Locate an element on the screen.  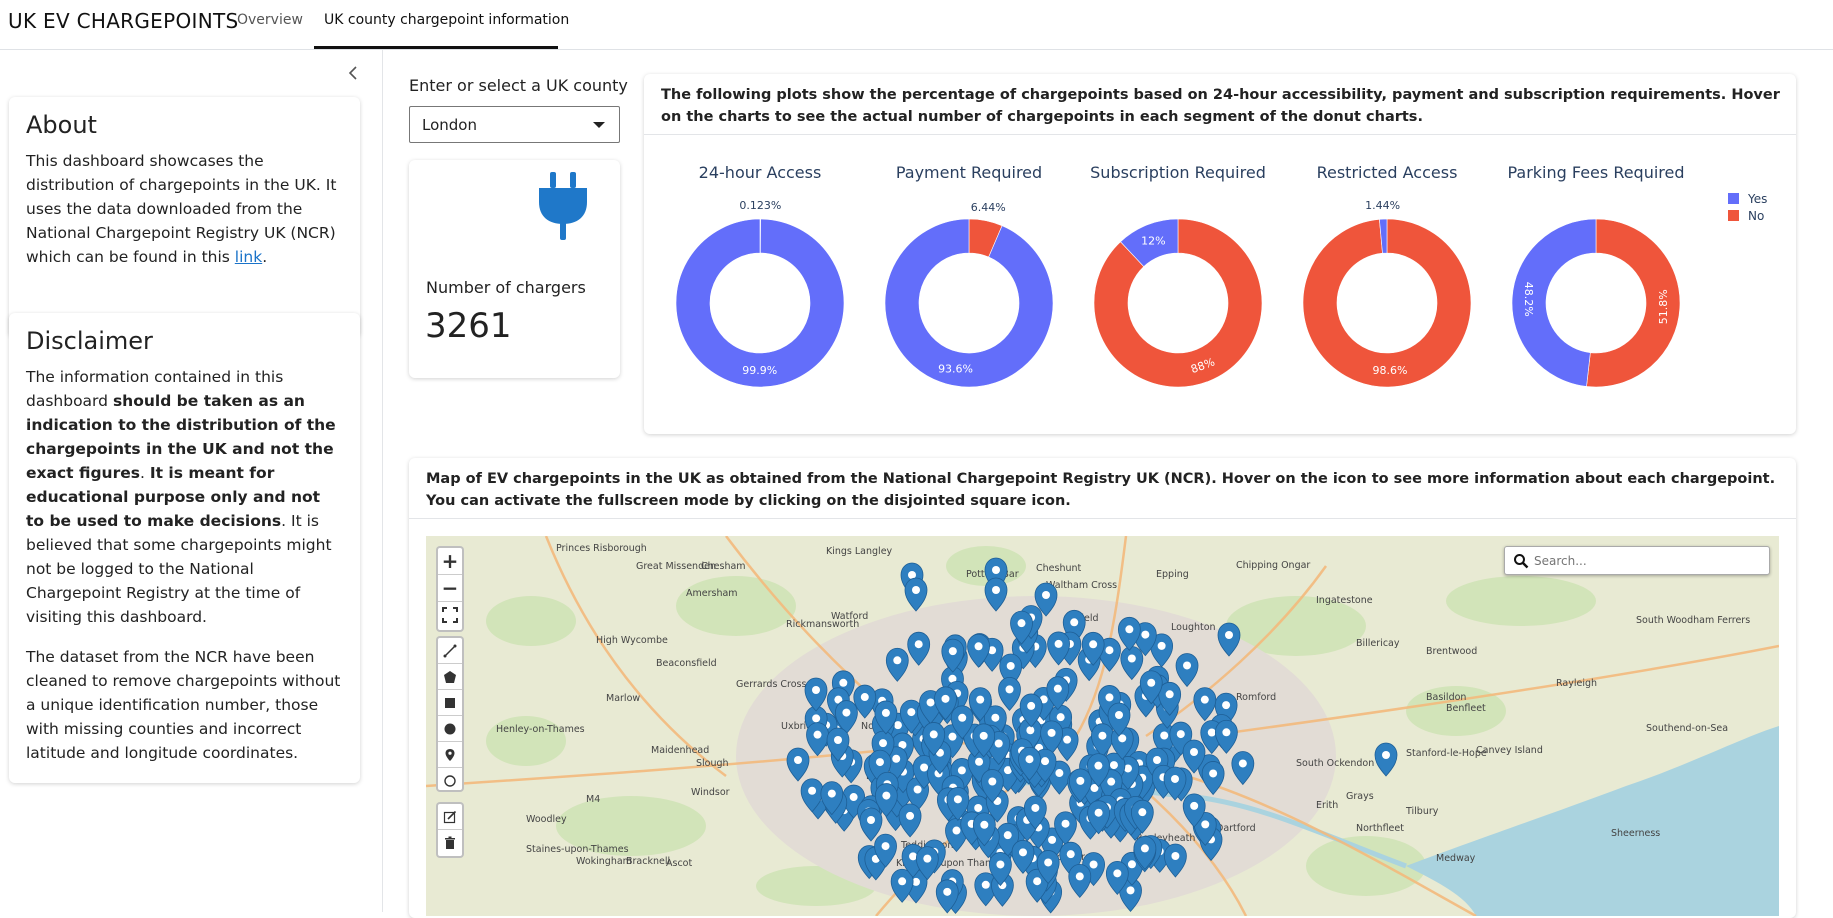
map-search-box is located at coordinates (1637, 560).